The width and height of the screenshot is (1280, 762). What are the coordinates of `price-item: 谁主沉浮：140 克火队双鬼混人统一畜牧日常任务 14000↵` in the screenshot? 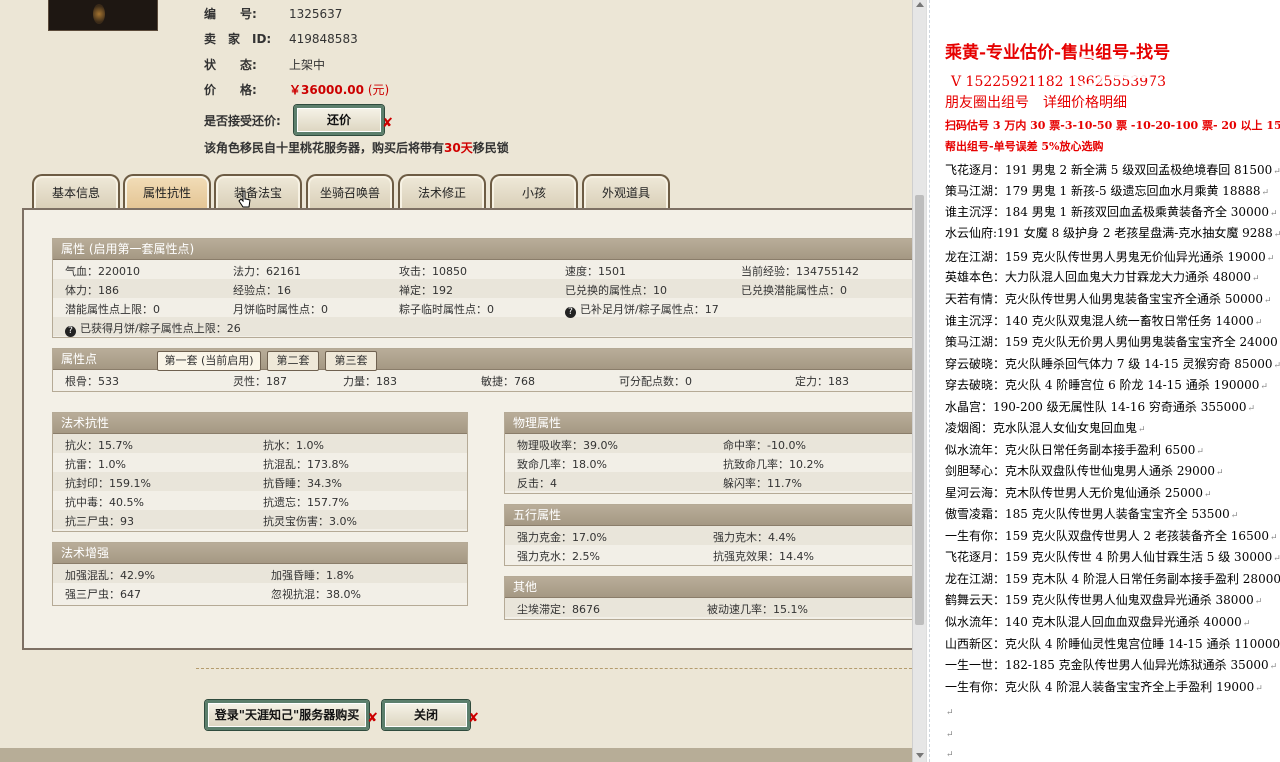 It's located at (1104, 321).